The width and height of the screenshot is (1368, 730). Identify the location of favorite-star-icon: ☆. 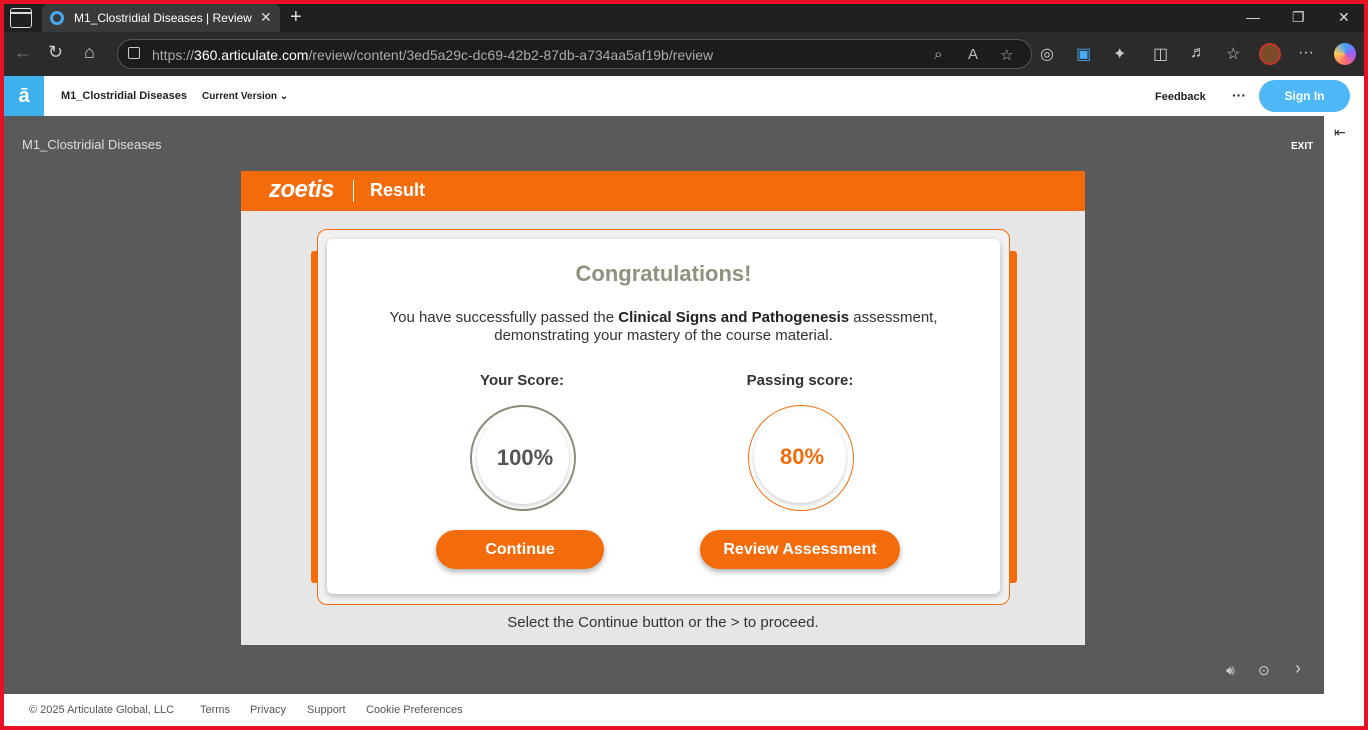
(1006, 55).